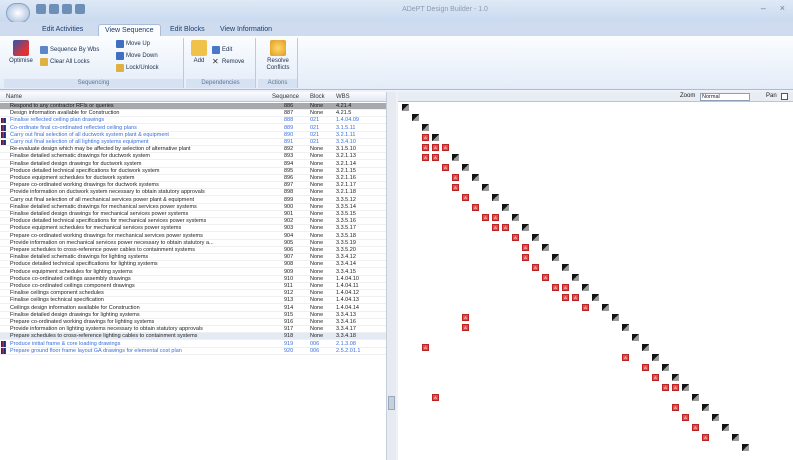  I want to click on resolve-conflicts-button: Resolve Conflicts, so click(278, 56).